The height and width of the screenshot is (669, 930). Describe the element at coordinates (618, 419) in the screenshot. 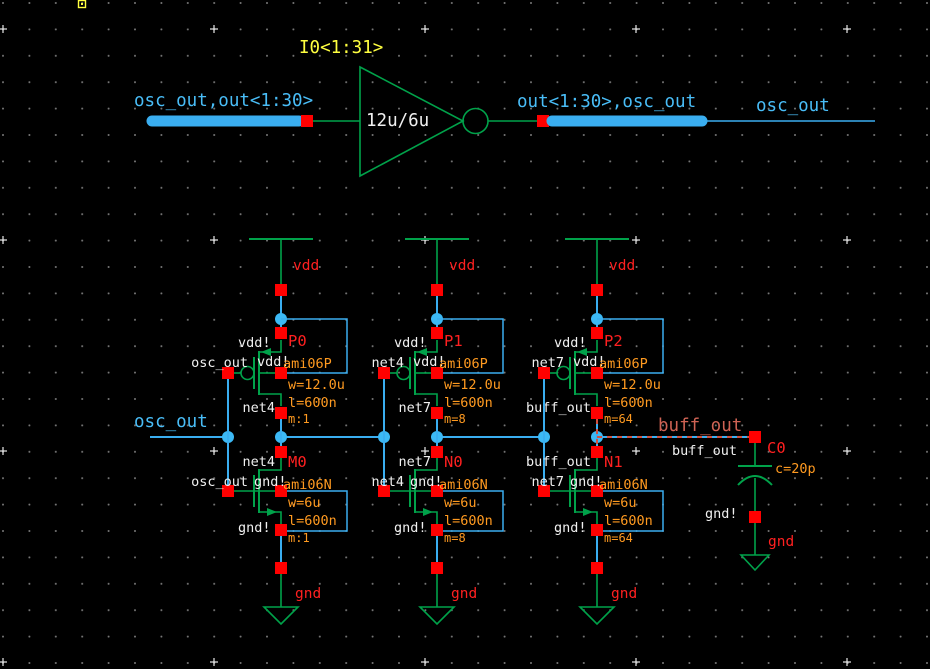

I see `pmos-mult-label: m=64` at that location.